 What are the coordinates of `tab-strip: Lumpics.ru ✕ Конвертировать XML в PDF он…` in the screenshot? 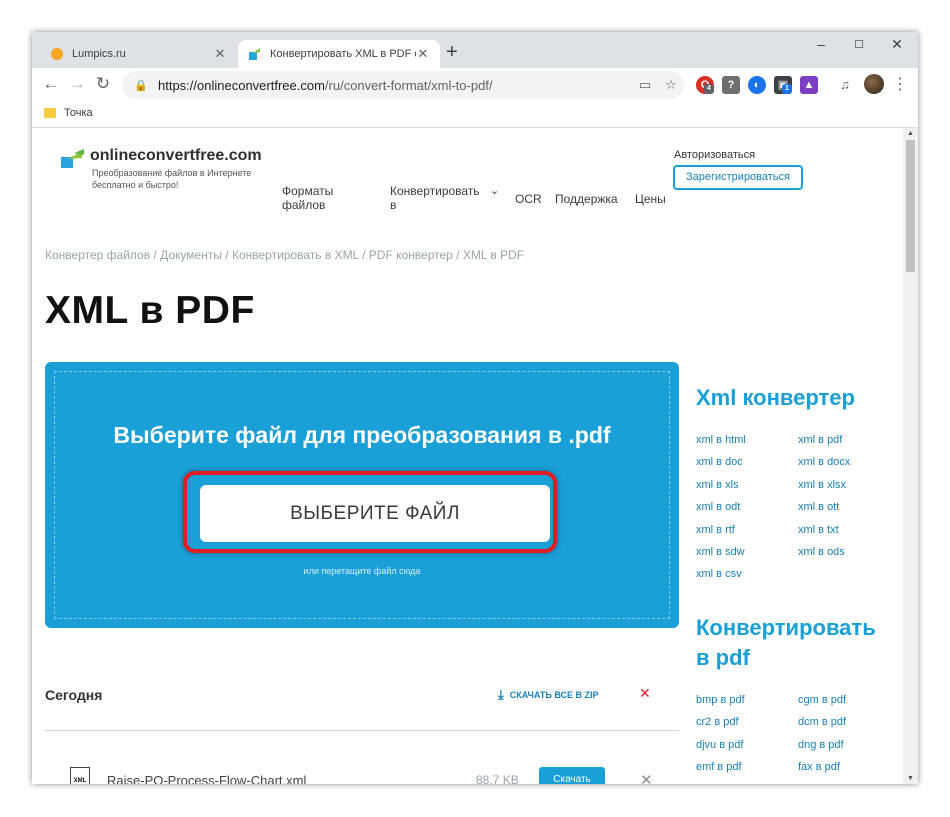 It's located at (475, 50).